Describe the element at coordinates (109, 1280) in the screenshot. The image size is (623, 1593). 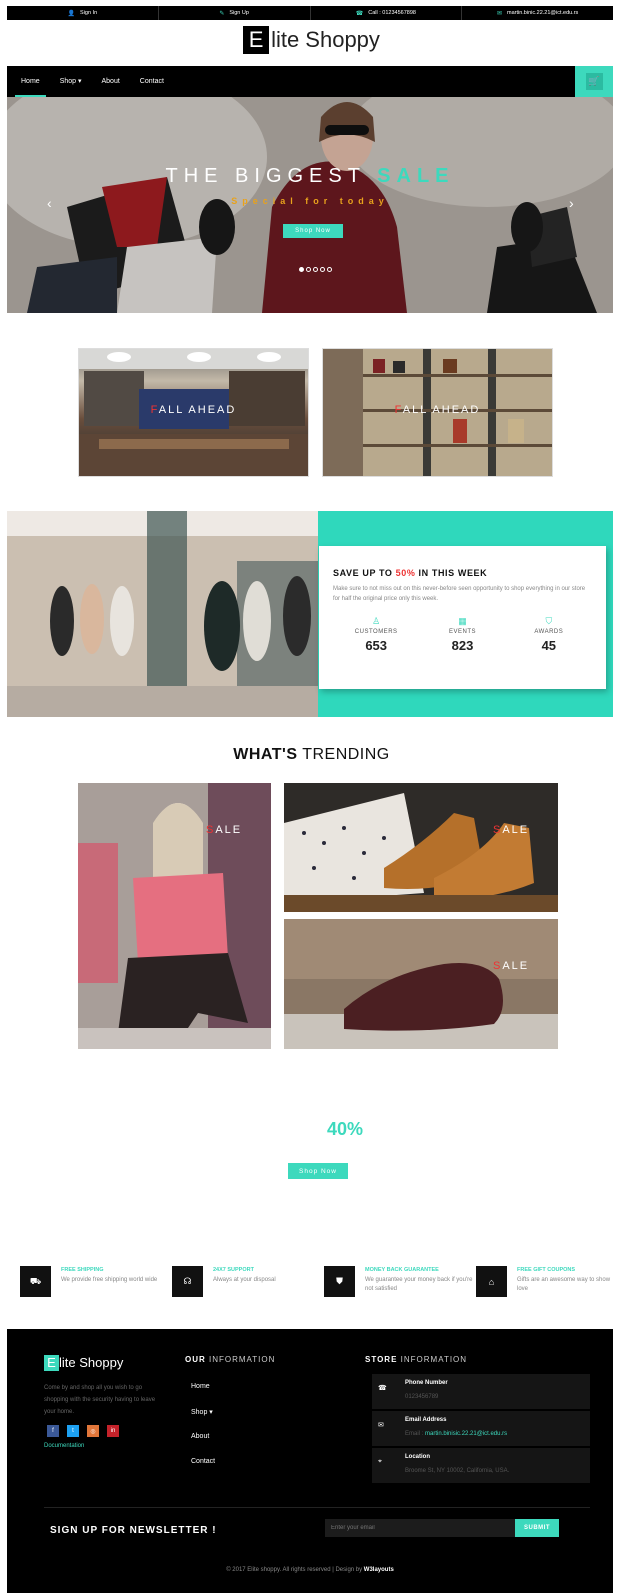
I see `feature-desc: We provide free shipping world wide` at that location.